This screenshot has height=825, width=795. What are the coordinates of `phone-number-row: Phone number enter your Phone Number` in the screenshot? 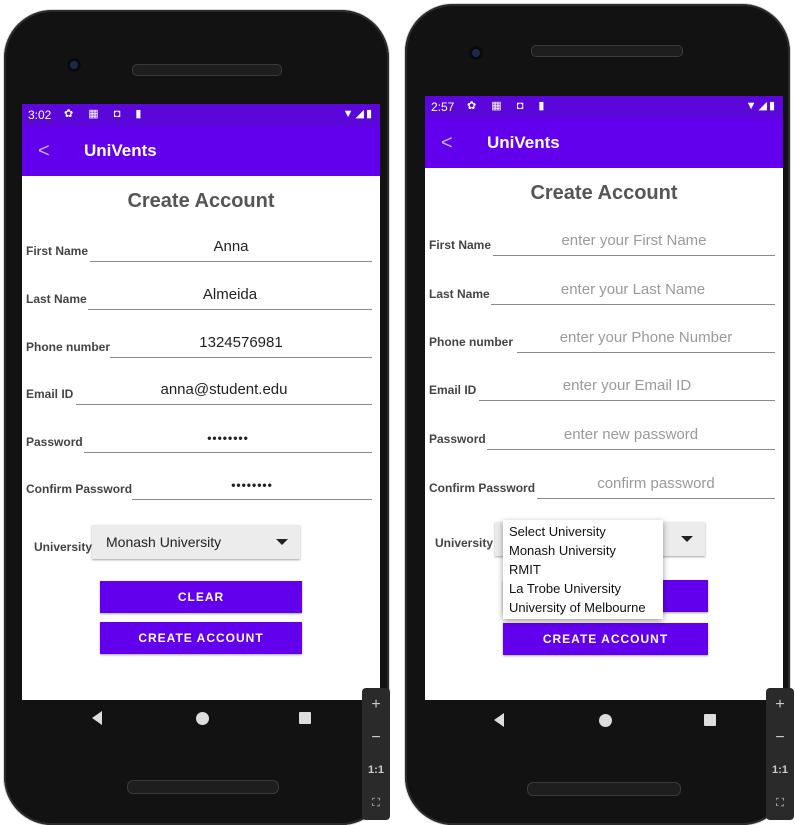 It's located at (604, 337).